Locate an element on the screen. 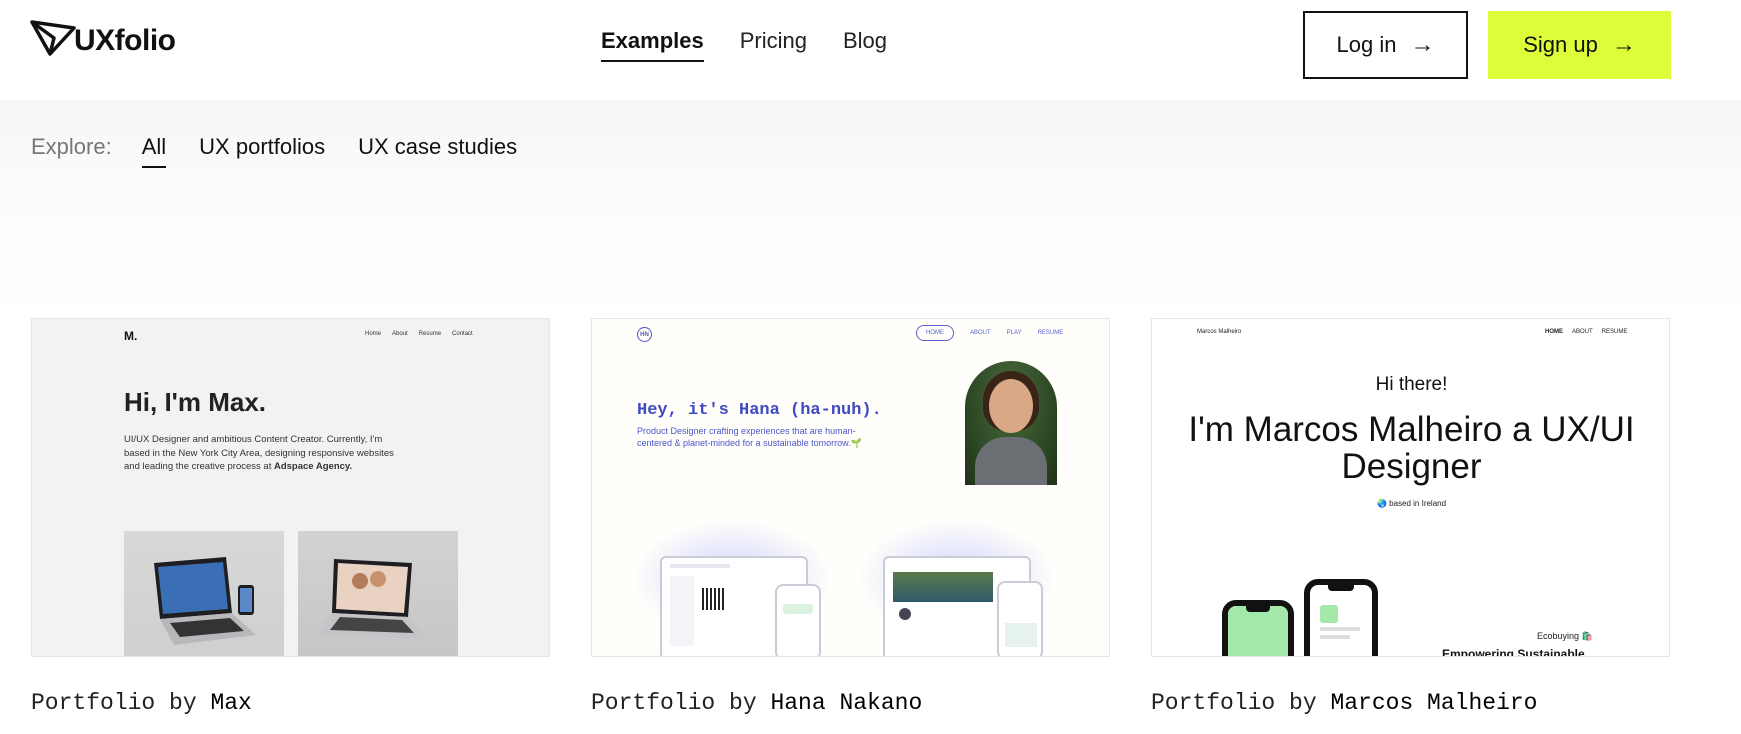 This screenshot has width=1741, height=734. portfolio-caption-marcos-malheiro: Portfolio by Marcos Malheiro is located at coordinates (1344, 703).